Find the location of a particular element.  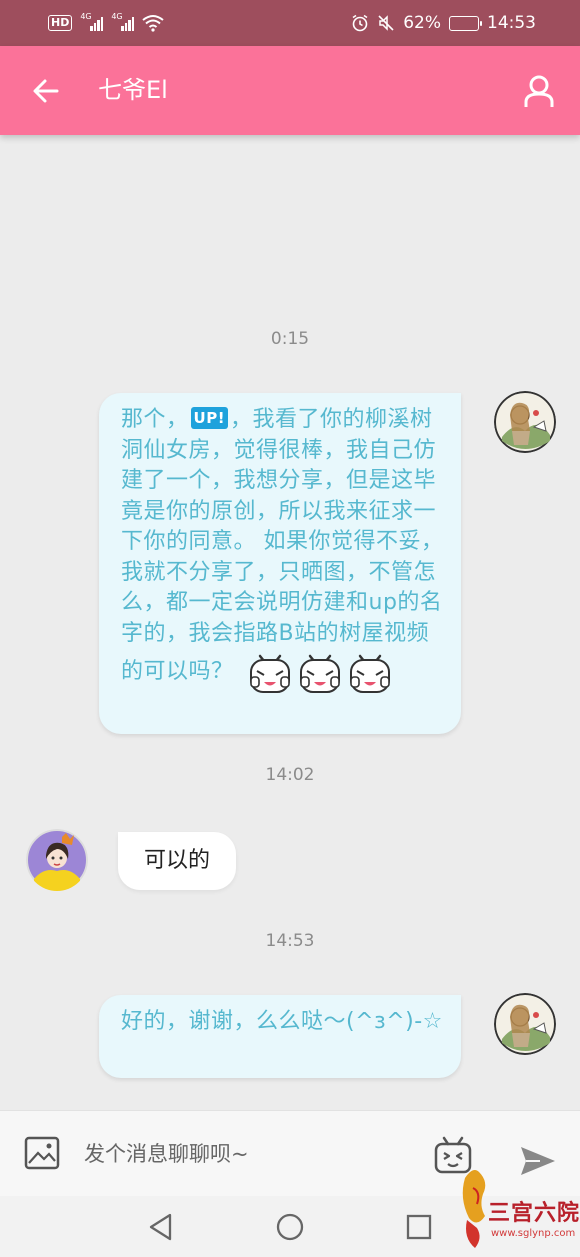

sticker-group is located at coordinates (320, 672).